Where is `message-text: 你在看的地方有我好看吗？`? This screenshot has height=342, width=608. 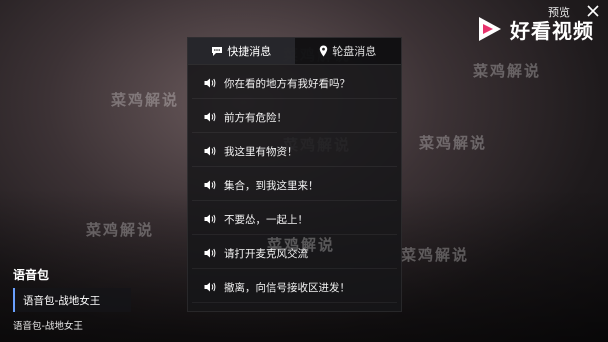 message-text: 你在看的地方有我好看吗？ is located at coordinates (287, 83).